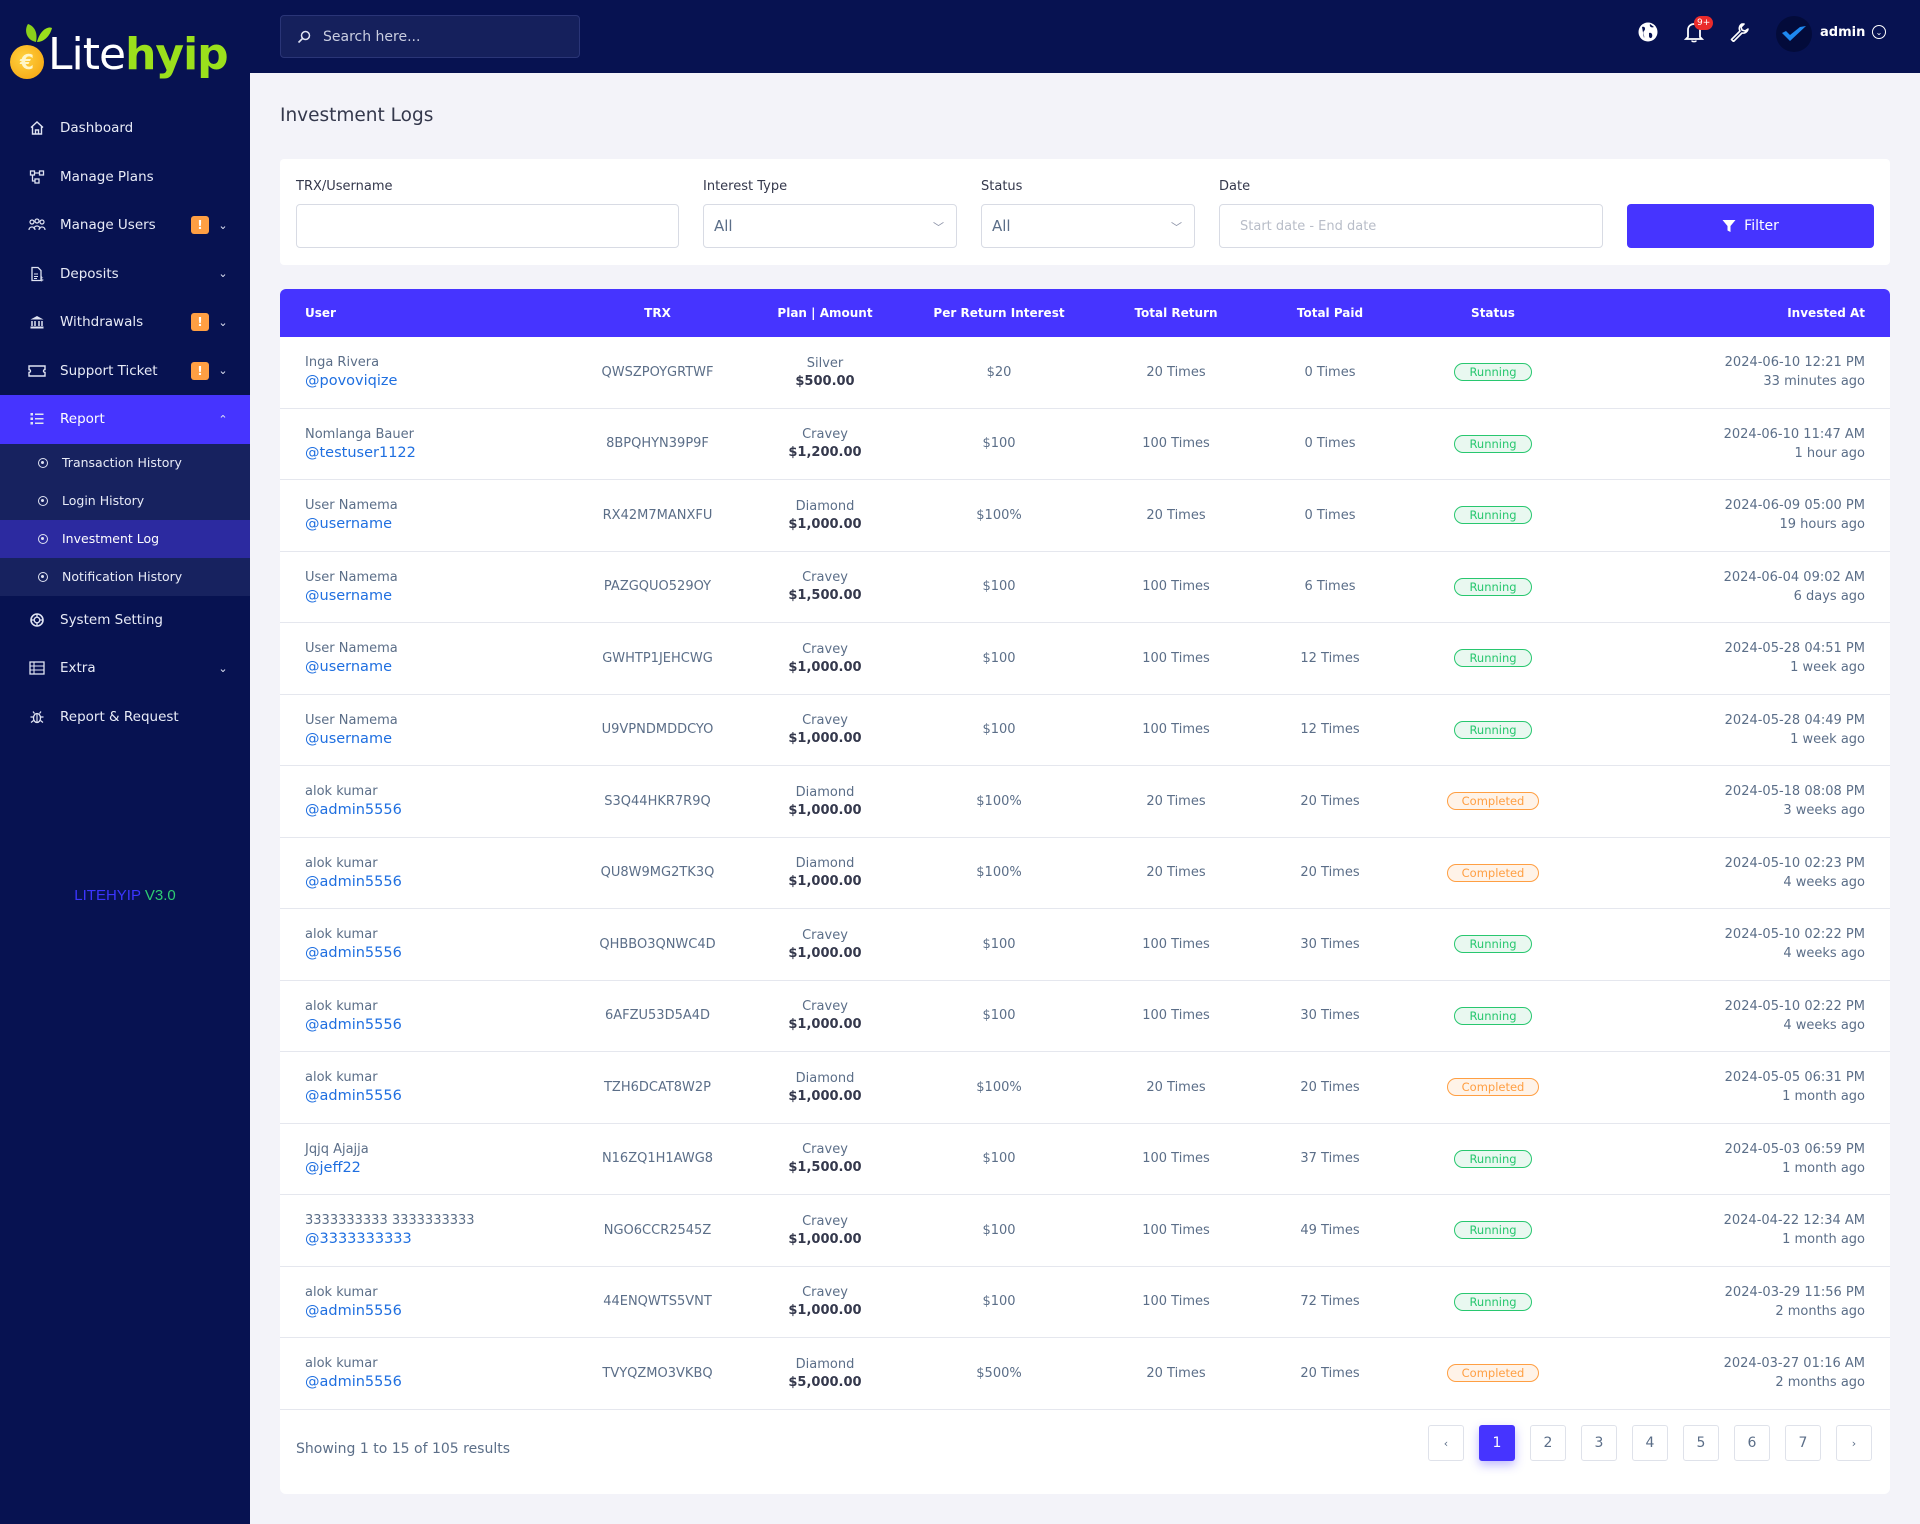 The image size is (1920, 1524). Describe the element at coordinates (1493, 801) in the screenshot. I see `status-badge: Completed` at that location.